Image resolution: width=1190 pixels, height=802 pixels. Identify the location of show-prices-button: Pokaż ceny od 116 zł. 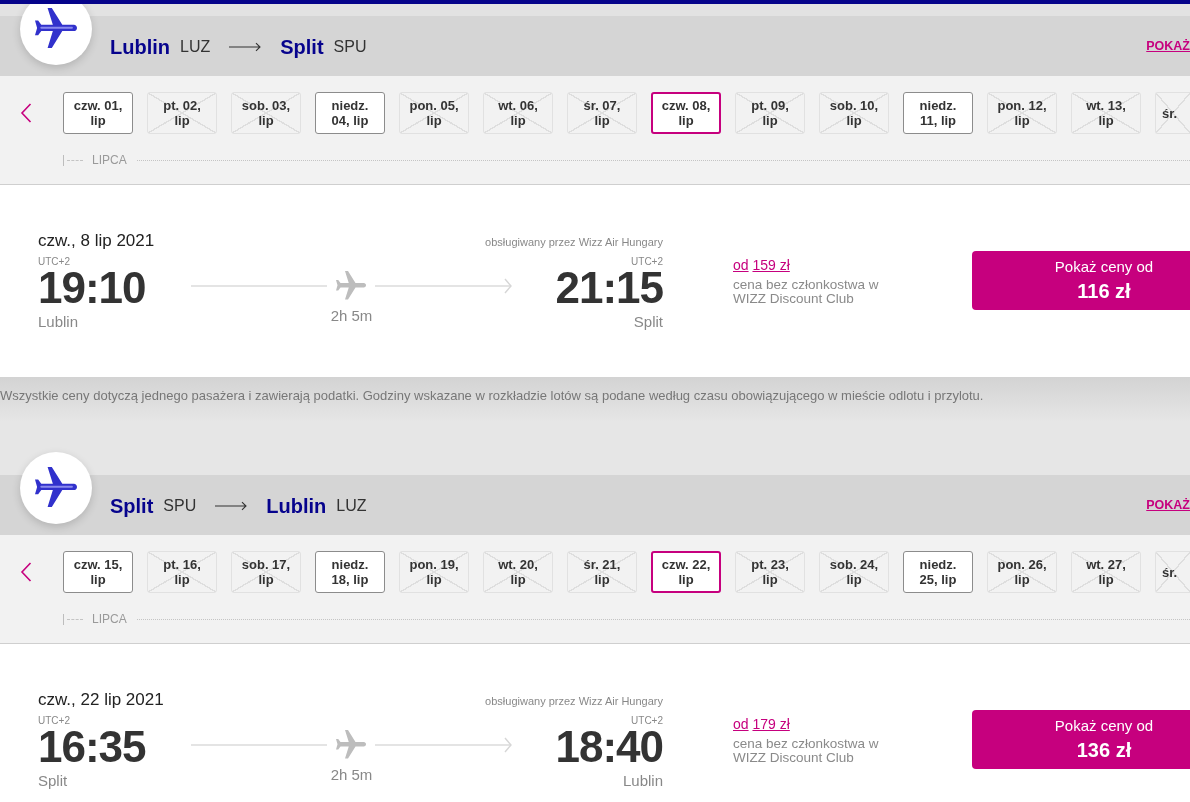
(1081, 280).